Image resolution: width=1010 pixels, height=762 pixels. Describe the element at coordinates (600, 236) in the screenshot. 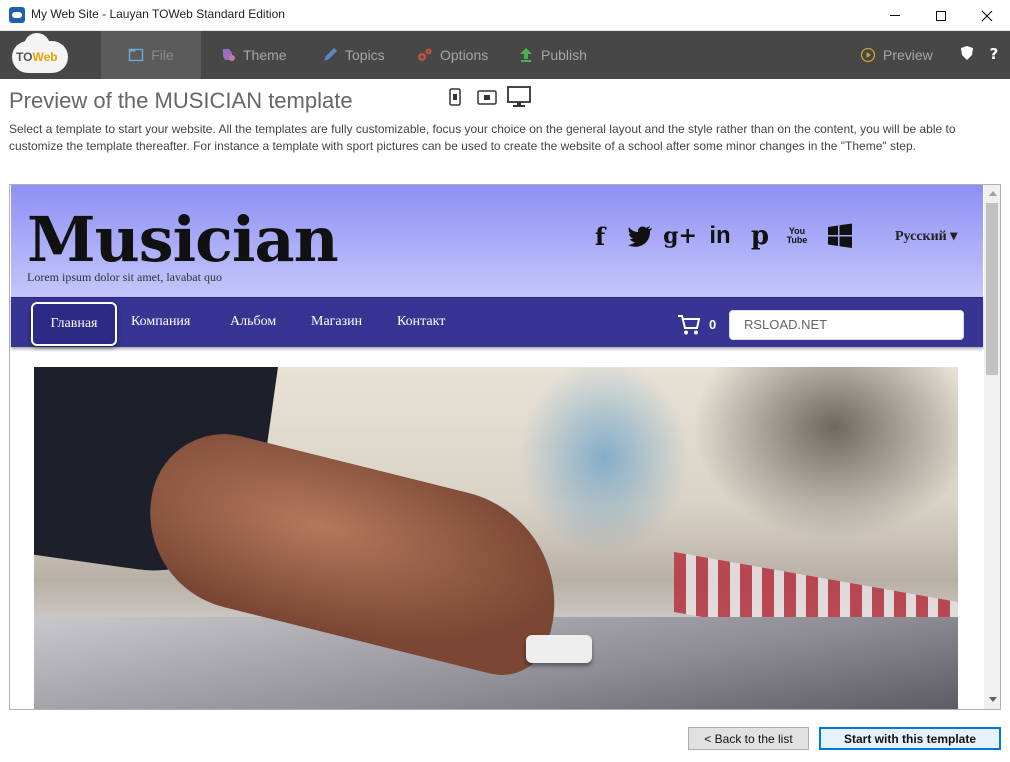

I see `facebook-icon: f` at that location.